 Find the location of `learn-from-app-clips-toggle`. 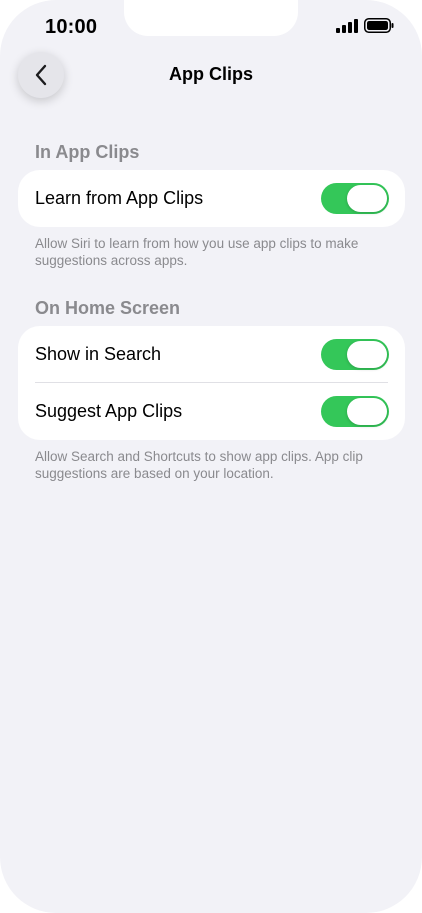

learn-from-app-clips-toggle is located at coordinates (355, 198).